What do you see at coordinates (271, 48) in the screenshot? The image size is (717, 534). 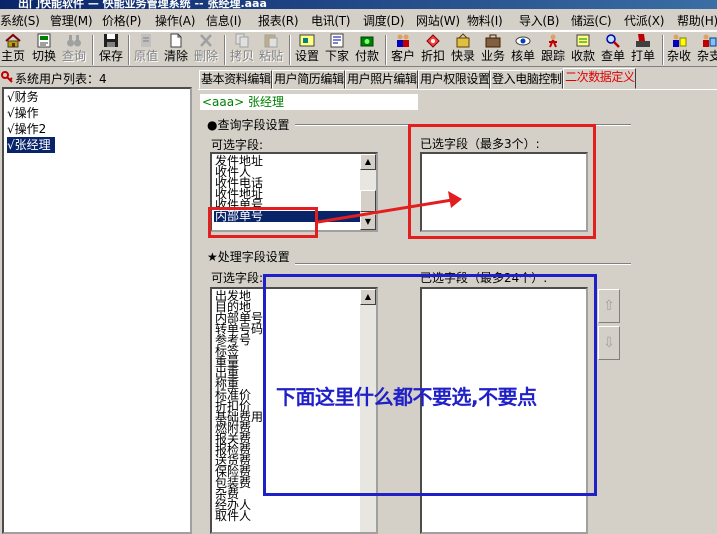 I see `toolbar-paste-button: 粘贴` at bounding box center [271, 48].